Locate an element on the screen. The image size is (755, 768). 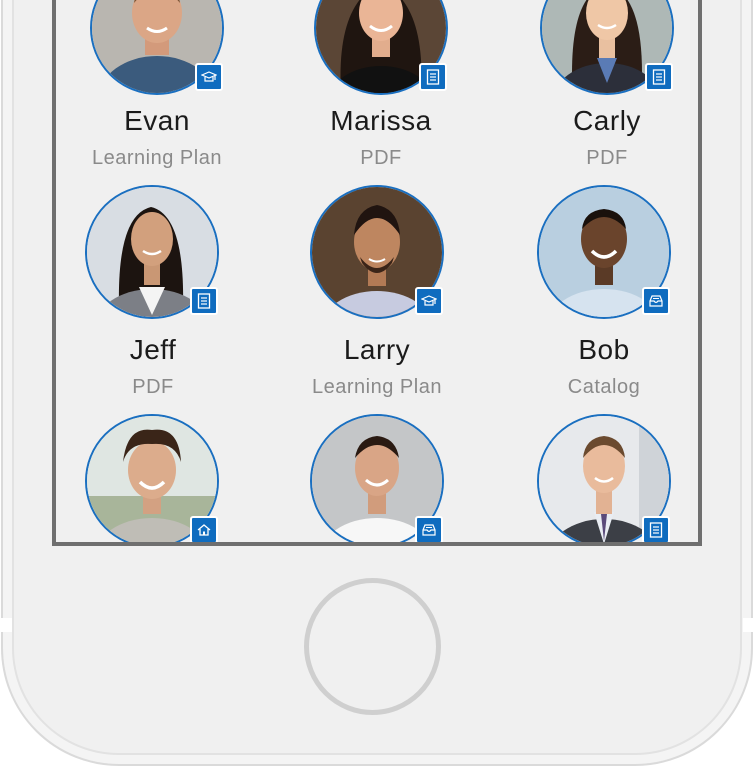
side-button-gap-right is located at coordinates (749, 625).